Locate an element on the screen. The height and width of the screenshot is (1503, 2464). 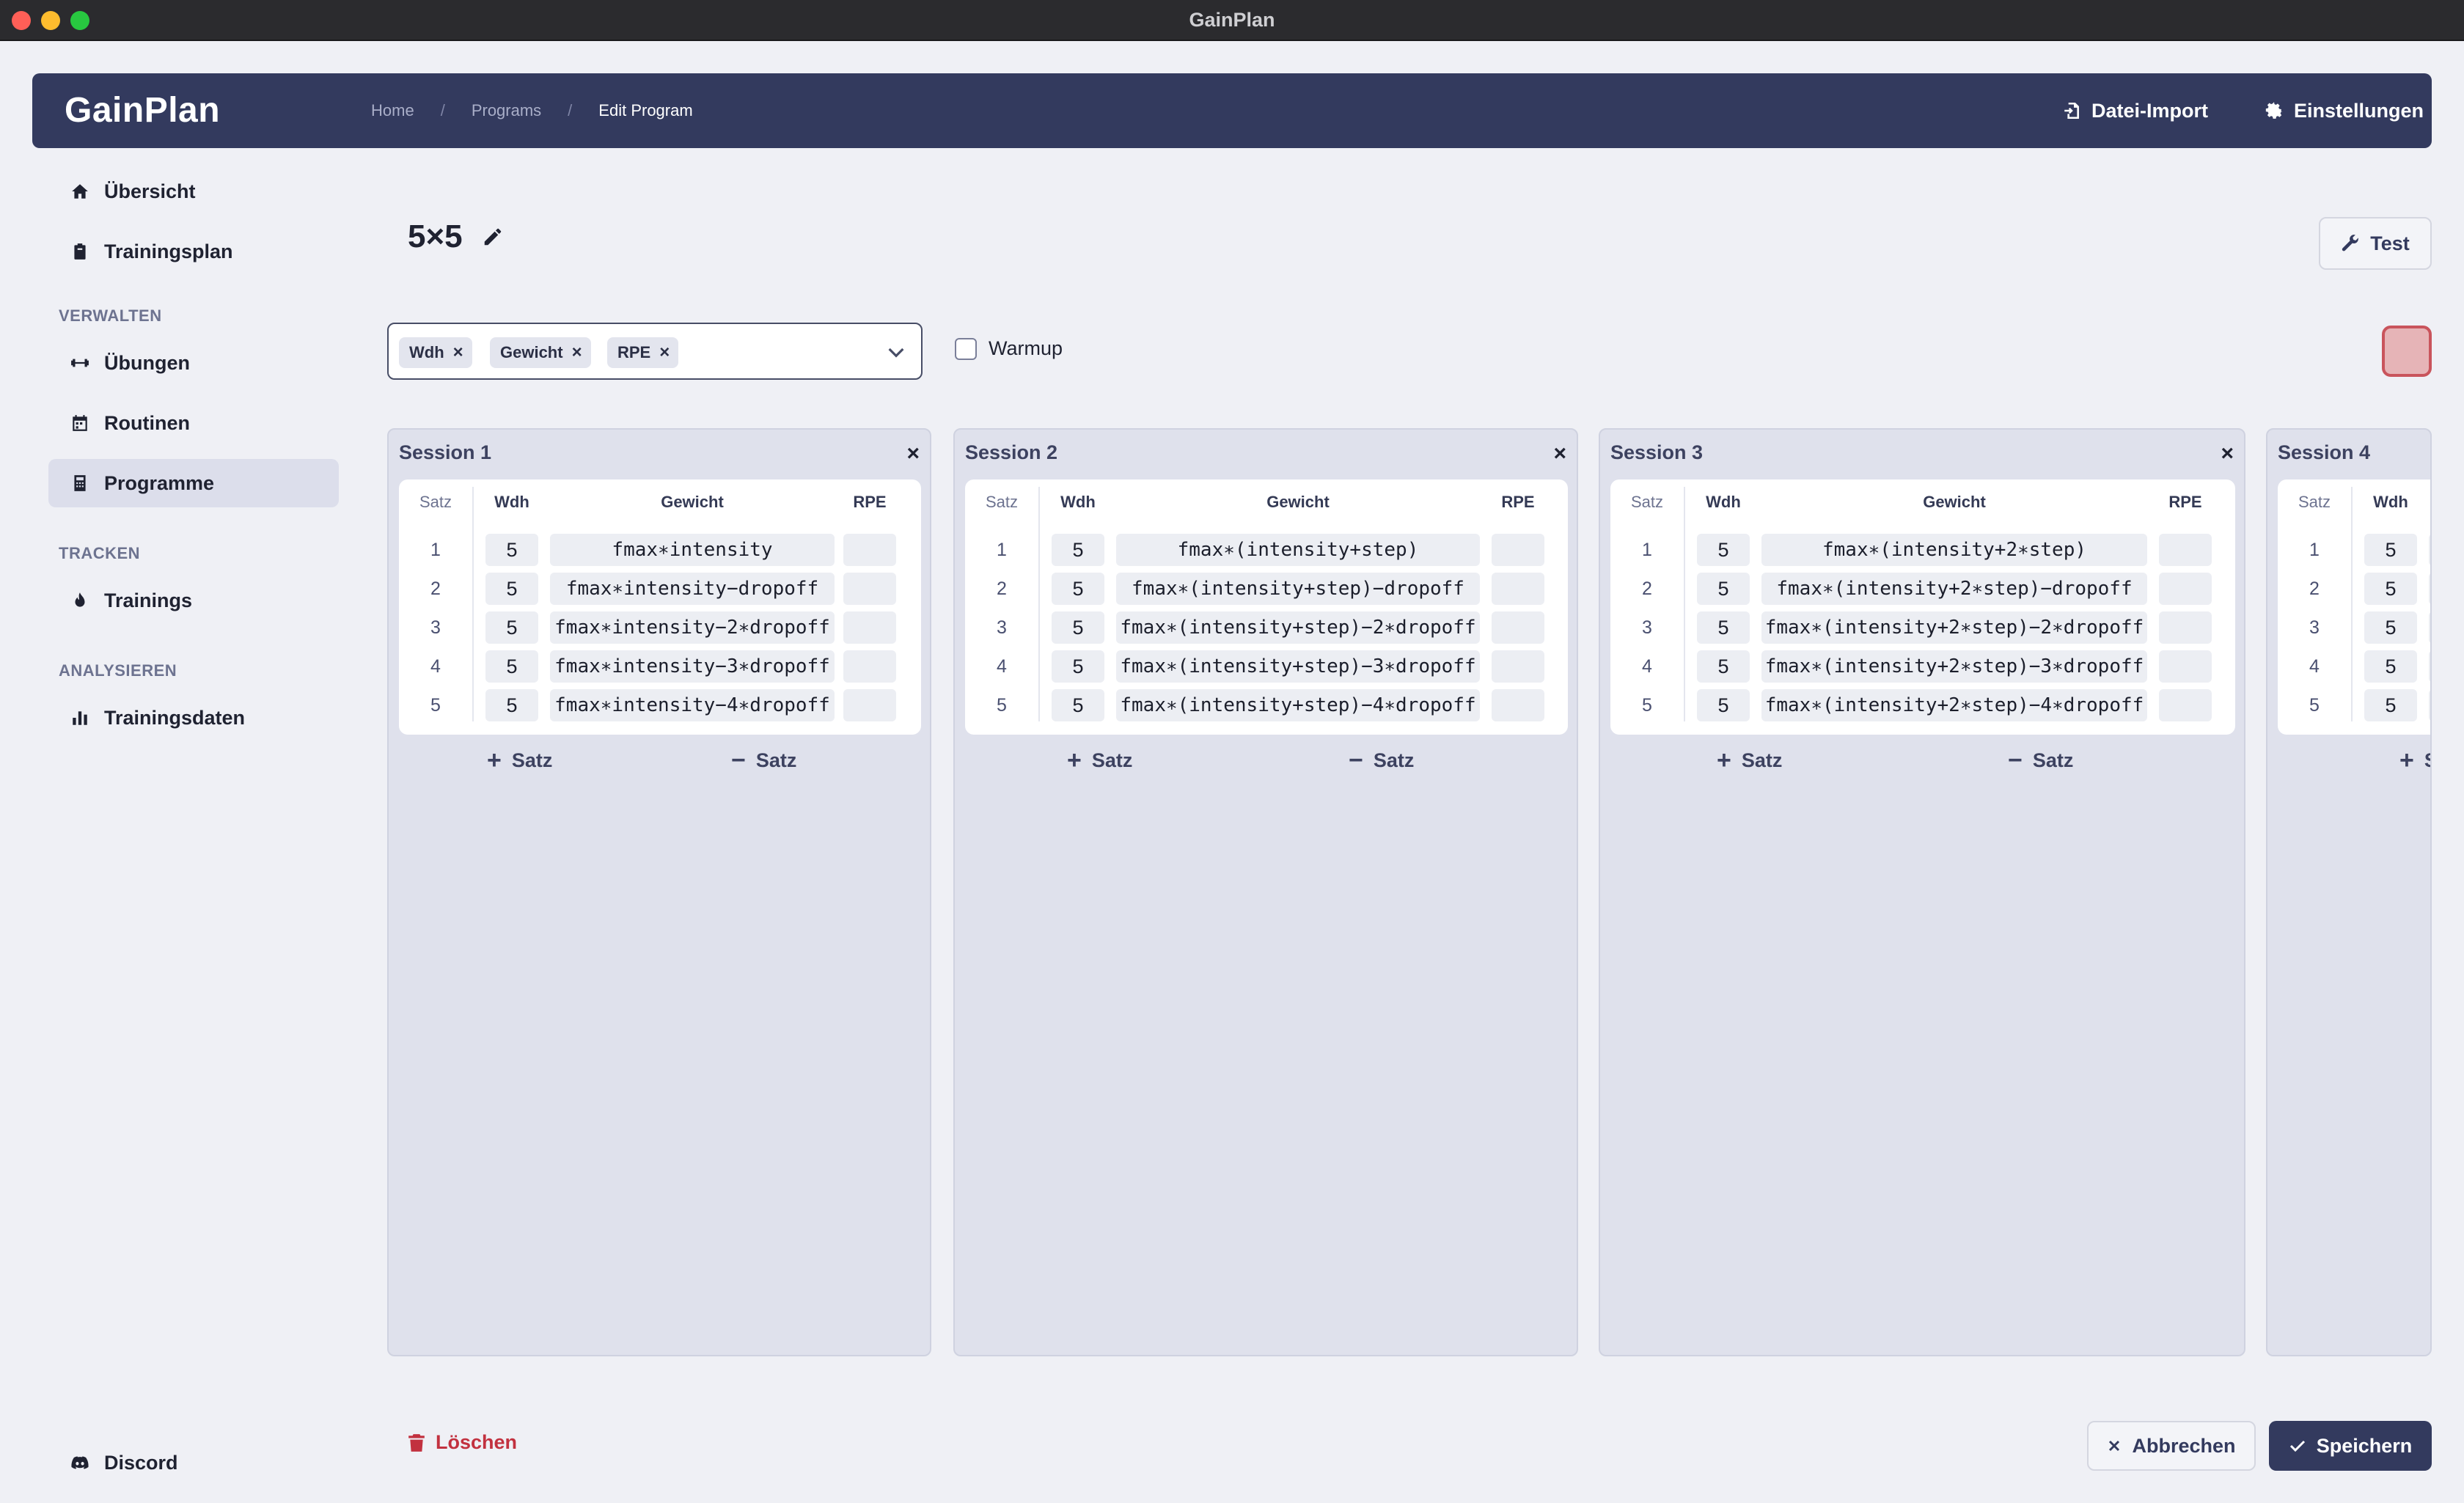
sidebar-item-uebungen: Übungen is located at coordinates (193, 363).